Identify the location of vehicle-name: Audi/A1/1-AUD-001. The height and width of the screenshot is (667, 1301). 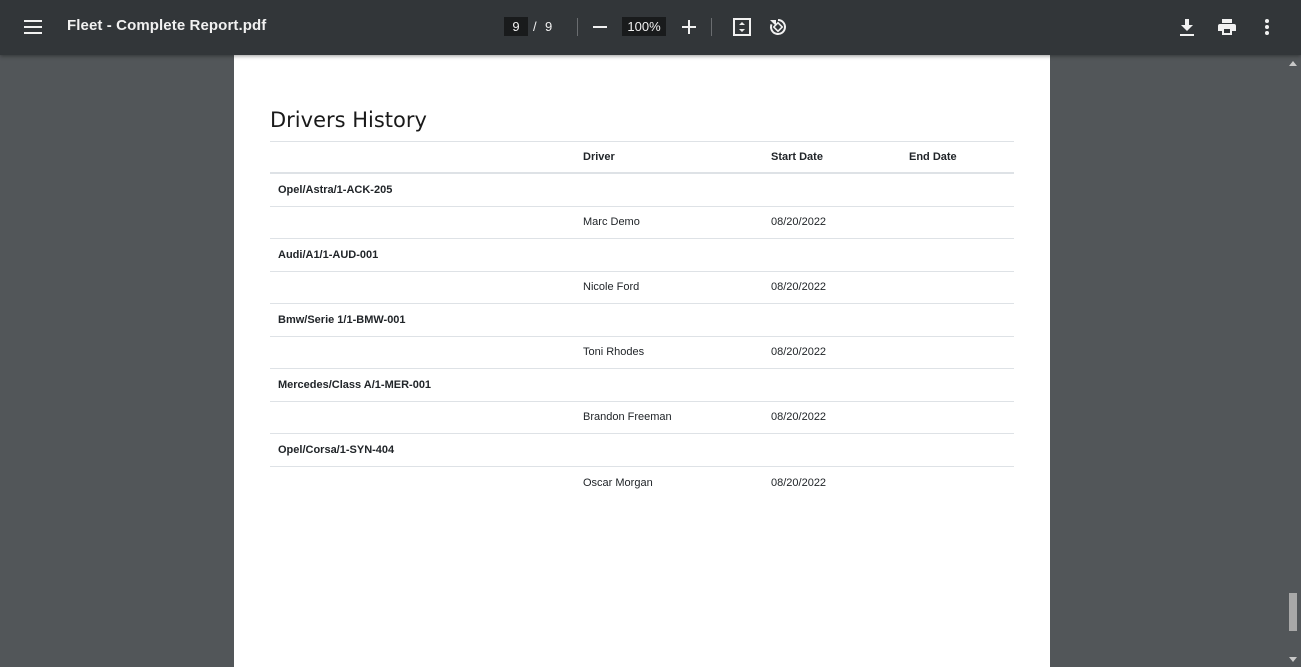
(328, 254).